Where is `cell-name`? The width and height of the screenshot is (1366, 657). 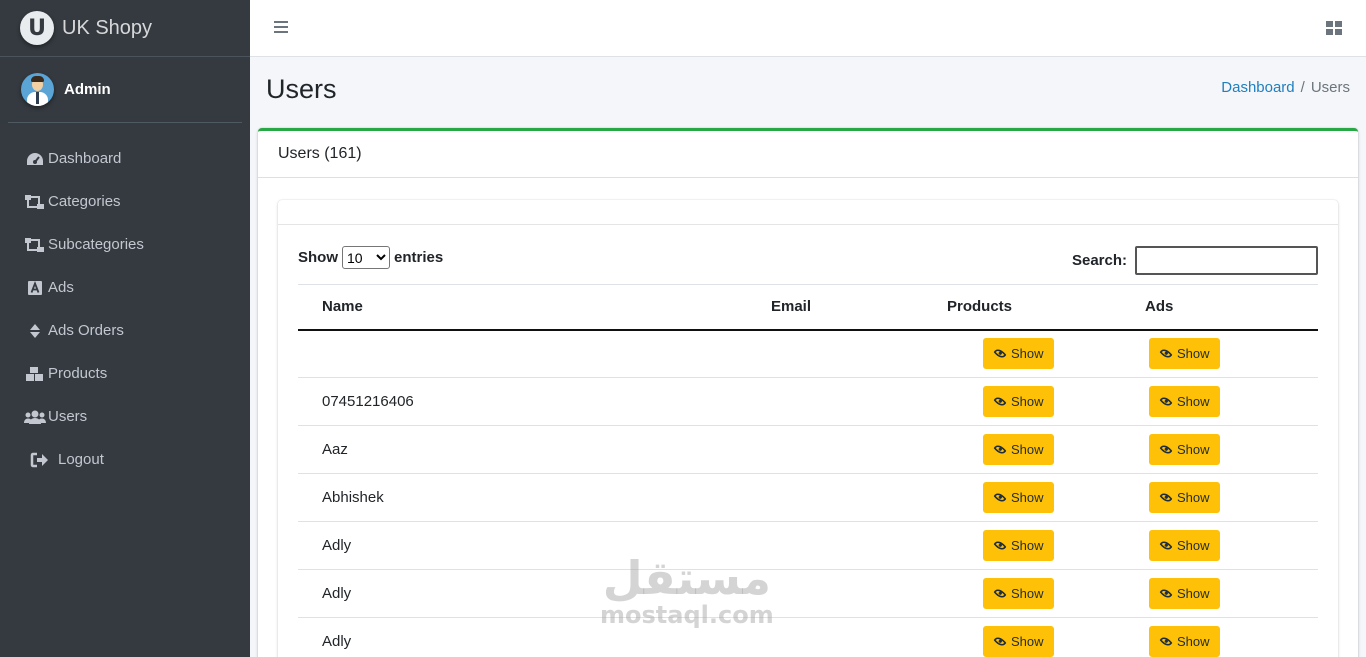 cell-name is located at coordinates (519, 353).